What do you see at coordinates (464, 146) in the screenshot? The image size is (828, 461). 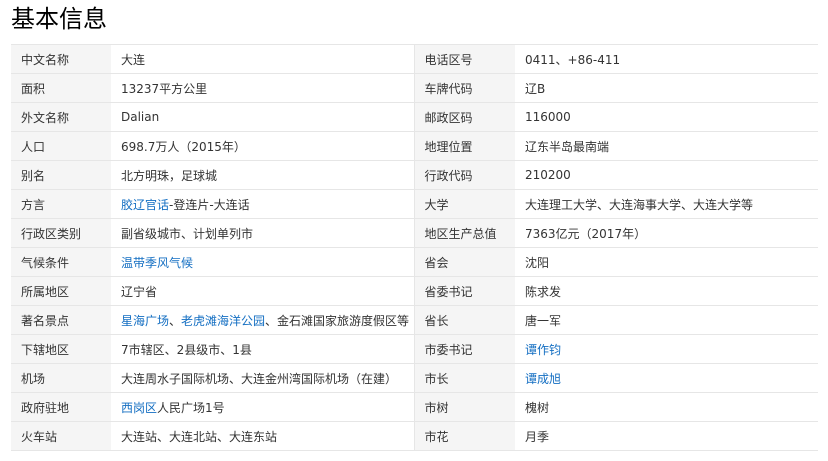 I see `field-label: 地理位置` at bounding box center [464, 146].